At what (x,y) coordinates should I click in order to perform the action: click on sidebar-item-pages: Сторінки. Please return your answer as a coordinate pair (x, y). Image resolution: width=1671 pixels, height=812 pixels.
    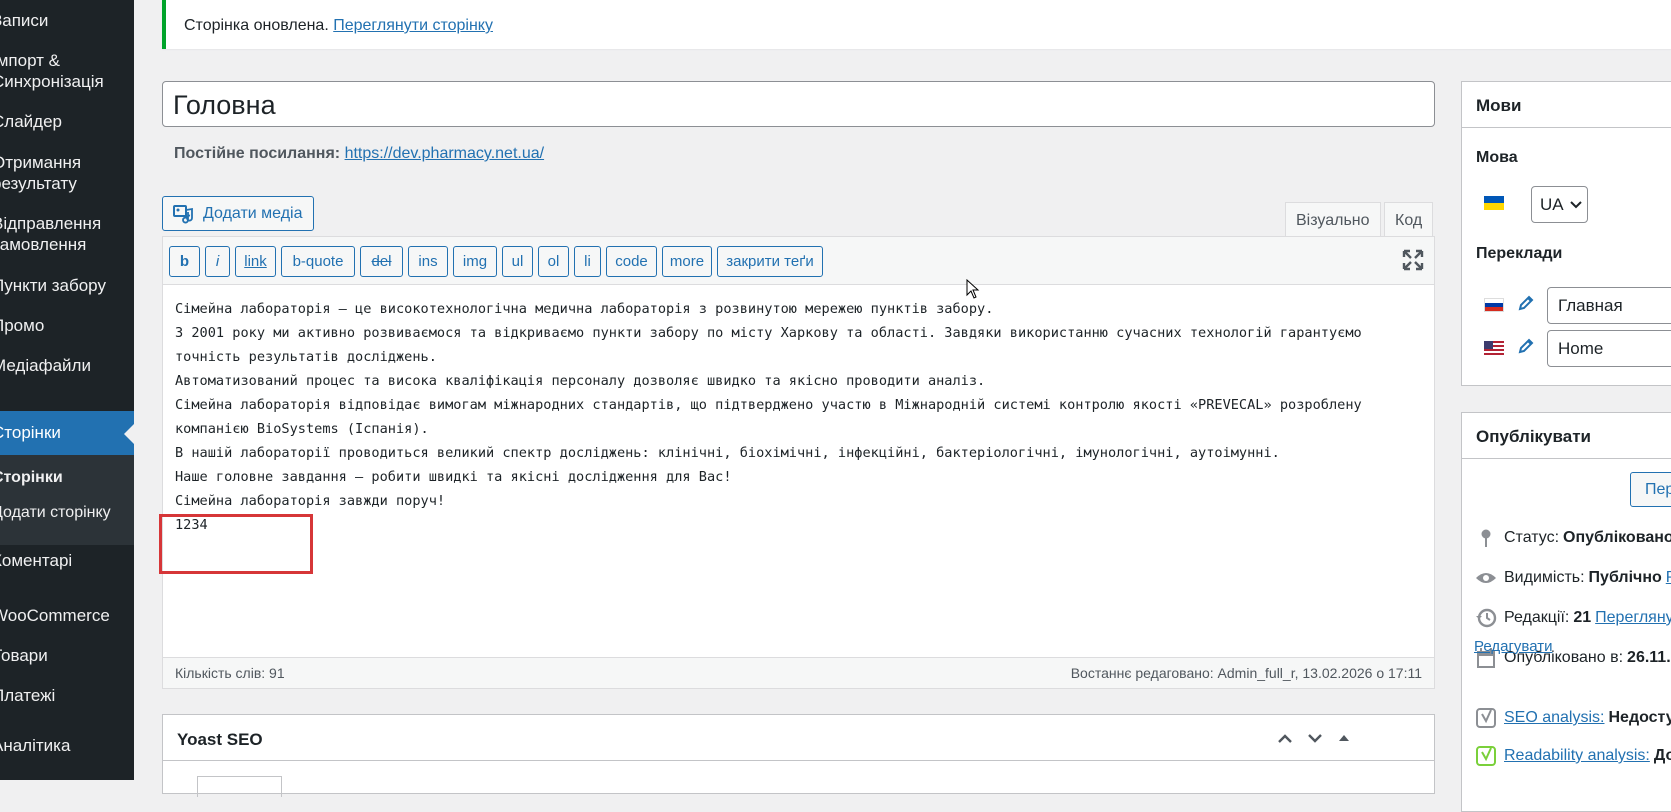
    Looking at the image, I should click on (67, 433).